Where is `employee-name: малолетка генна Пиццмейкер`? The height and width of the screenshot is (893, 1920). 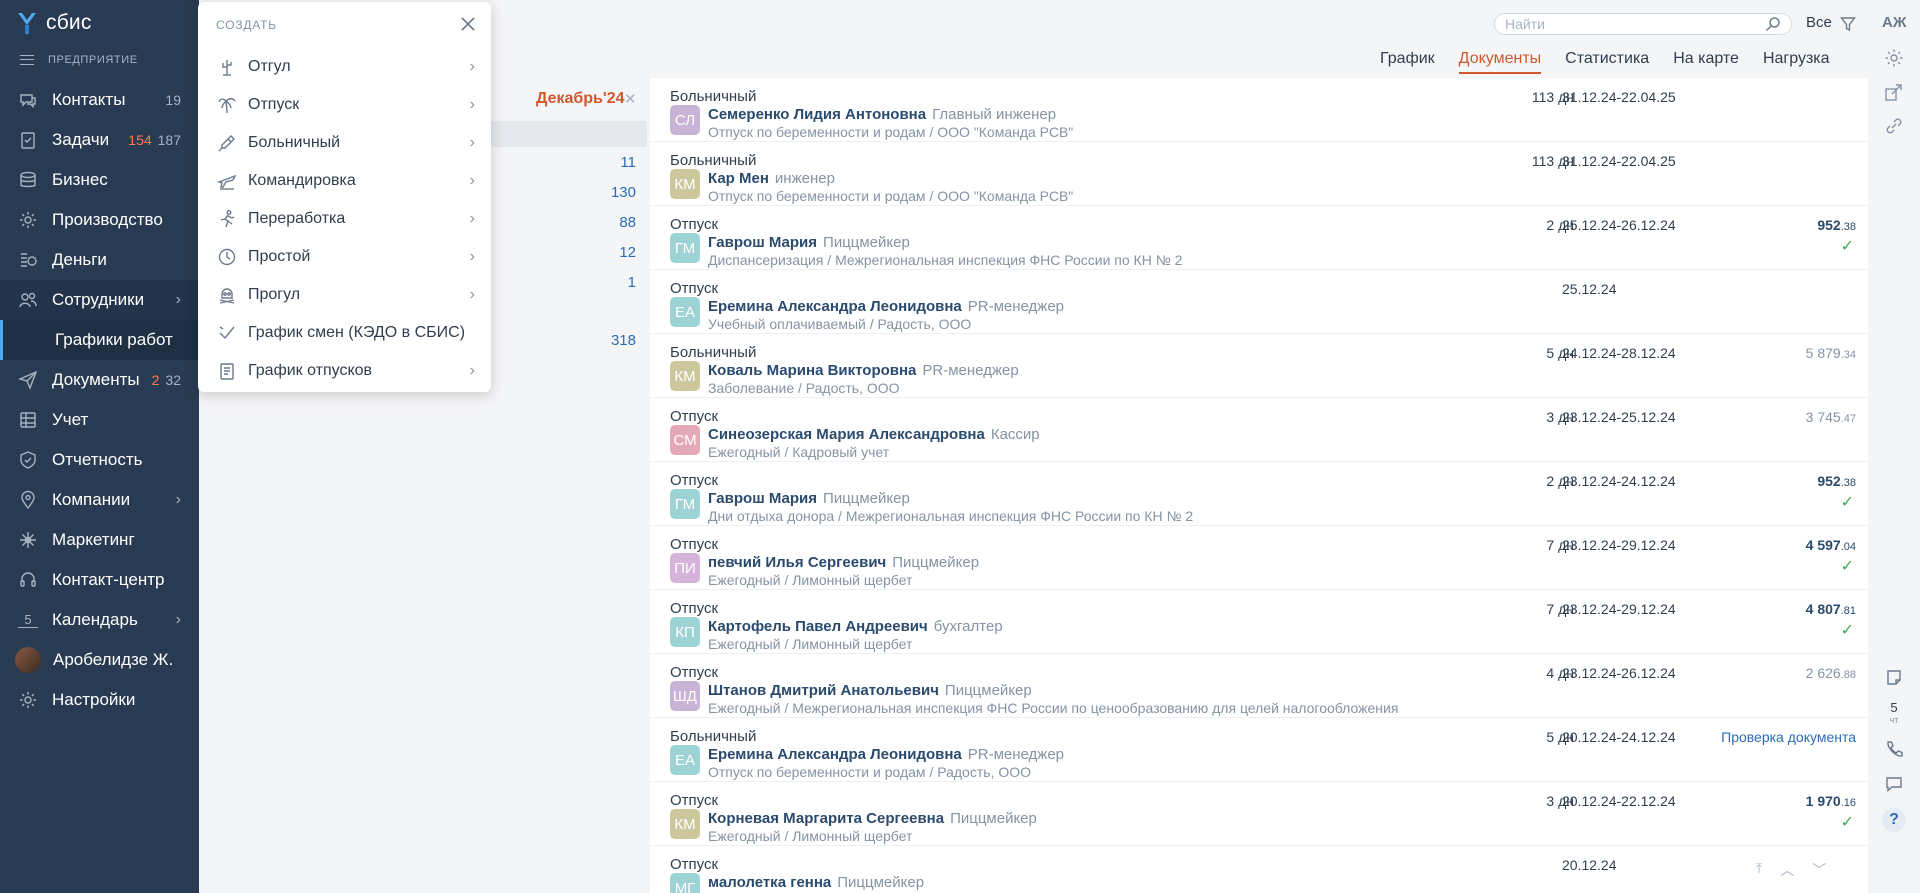 employee-name: малолетка генна Пиццмейкер is located at coordinates (816, 882).